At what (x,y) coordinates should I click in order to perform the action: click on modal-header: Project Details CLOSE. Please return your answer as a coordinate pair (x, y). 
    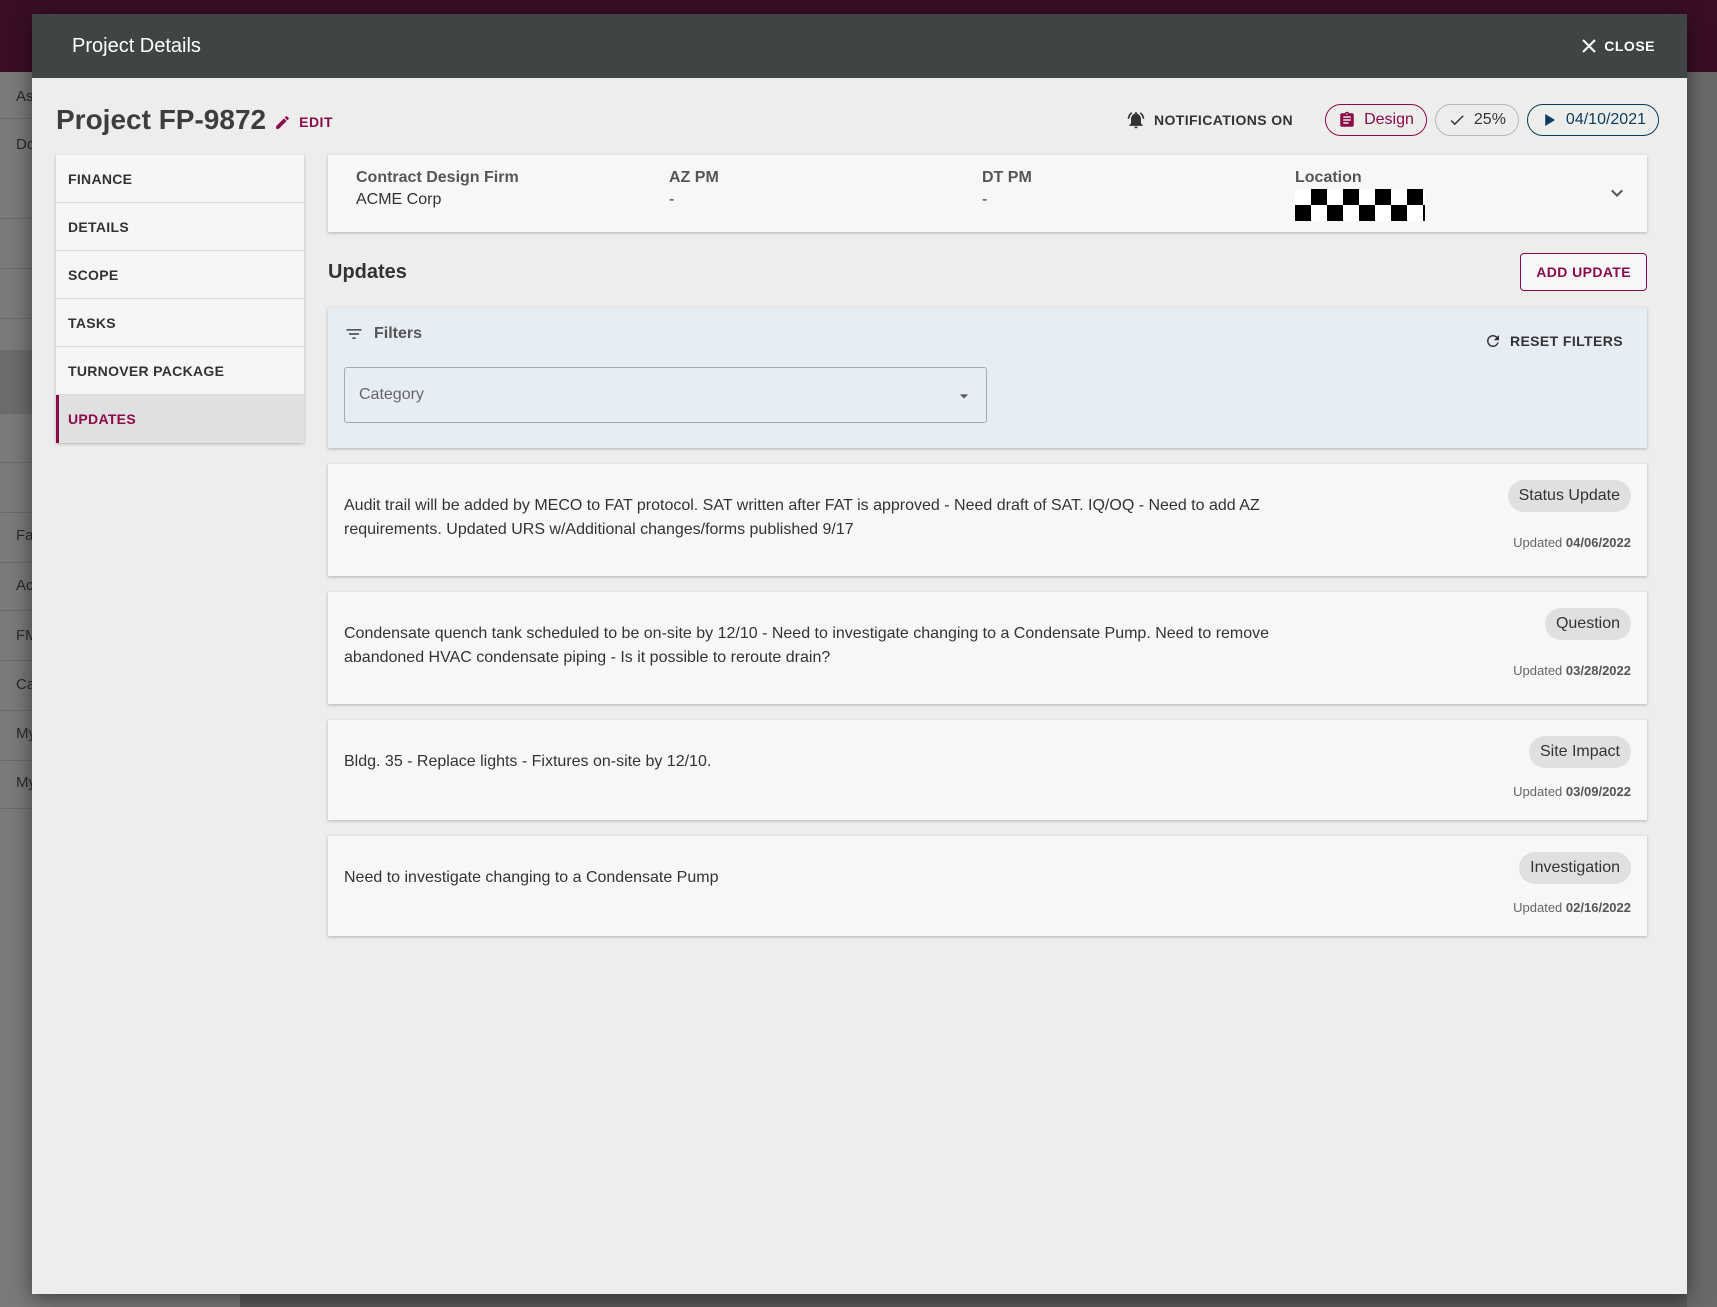
    Looking at the image, I should click on (859, 46).